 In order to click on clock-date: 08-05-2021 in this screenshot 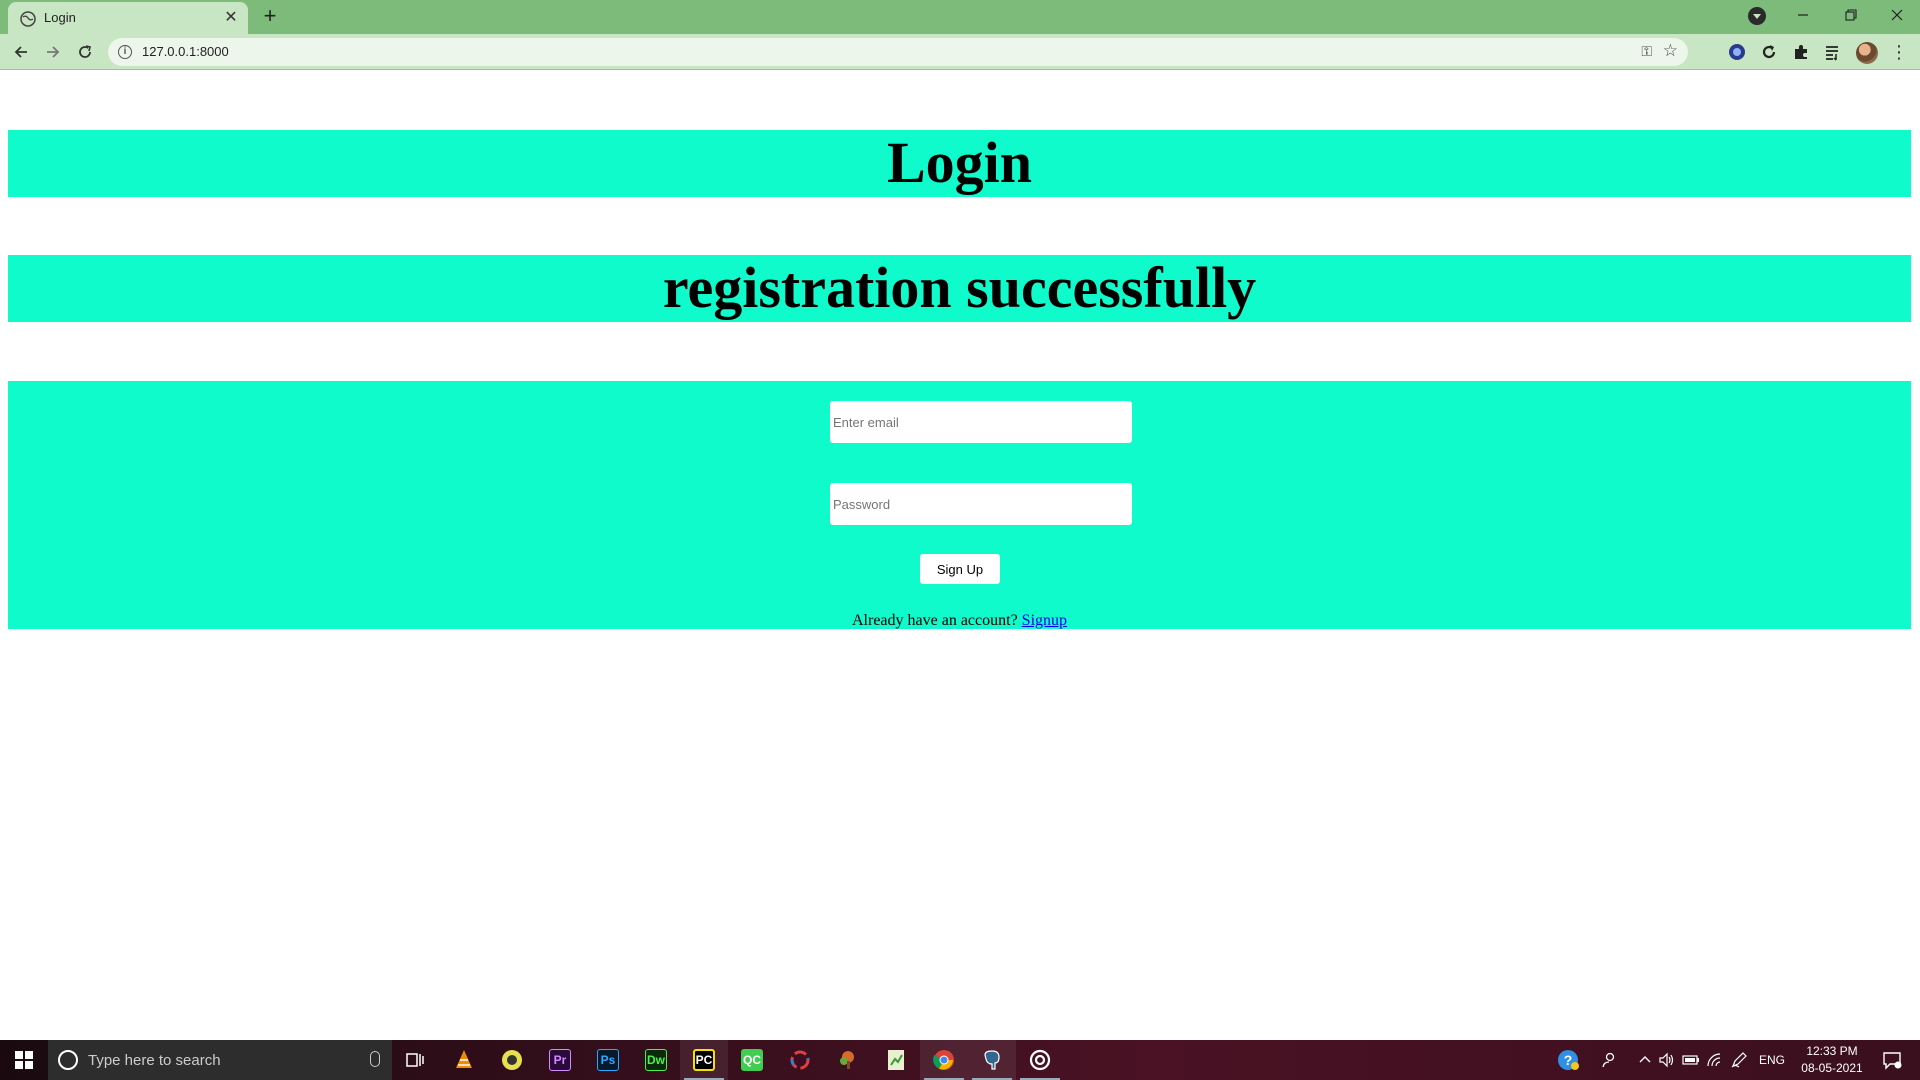, I will do `click(1832, 1068)`.